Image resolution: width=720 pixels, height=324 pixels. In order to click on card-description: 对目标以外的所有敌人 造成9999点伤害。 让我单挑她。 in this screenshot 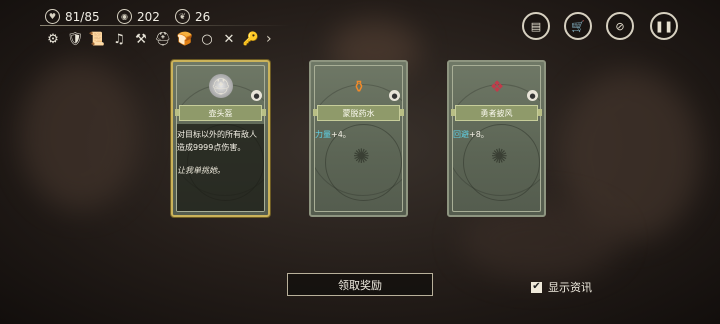, I will do `click(220, 152)`.